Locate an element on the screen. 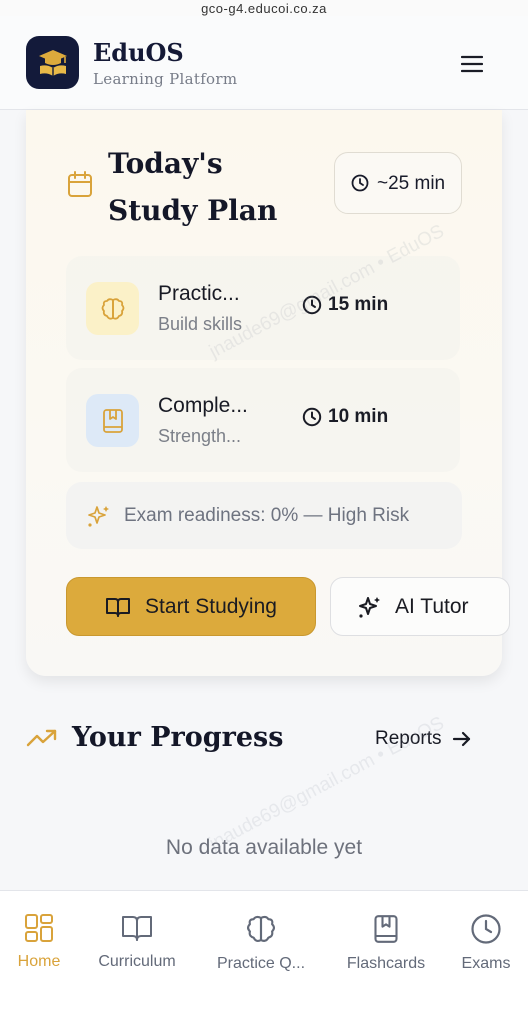  task-duration: 10 min is located at coordinates (345, 417).